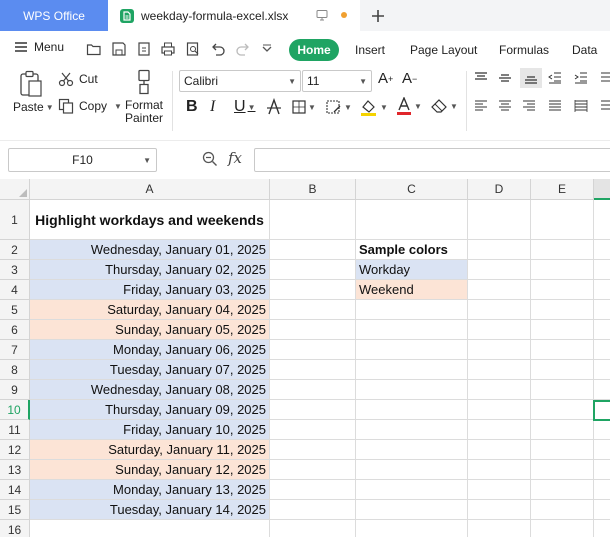 Image resolution: width=610 pixels, height=537 pixels. I want to click on row-header-2: 2, so click(15, 250).